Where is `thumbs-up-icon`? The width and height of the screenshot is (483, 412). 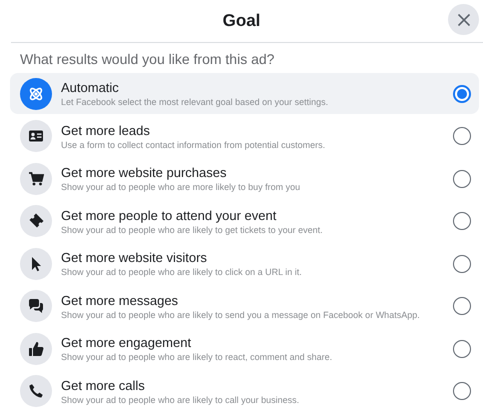 thumbs-up-icon is located at coordinates (36, 348).